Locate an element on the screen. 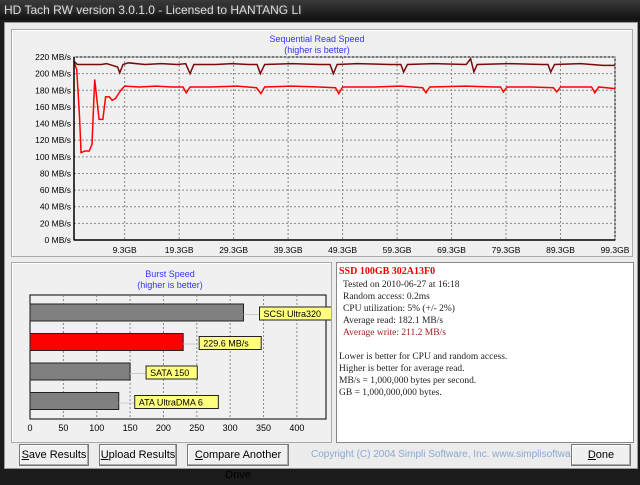 This screenshot has height=485, width=640. burst-tick-label: 300 is located at coordinates (230, 428).